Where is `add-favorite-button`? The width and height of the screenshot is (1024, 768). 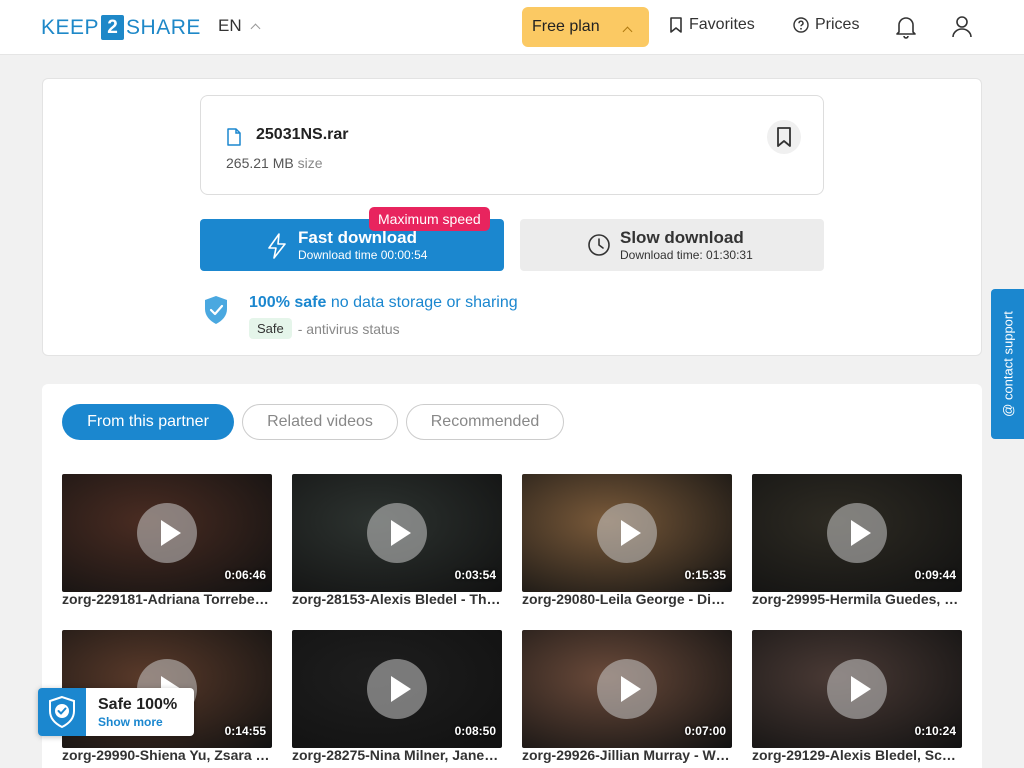 add-favorite-button is located at coordinates (784, 137).